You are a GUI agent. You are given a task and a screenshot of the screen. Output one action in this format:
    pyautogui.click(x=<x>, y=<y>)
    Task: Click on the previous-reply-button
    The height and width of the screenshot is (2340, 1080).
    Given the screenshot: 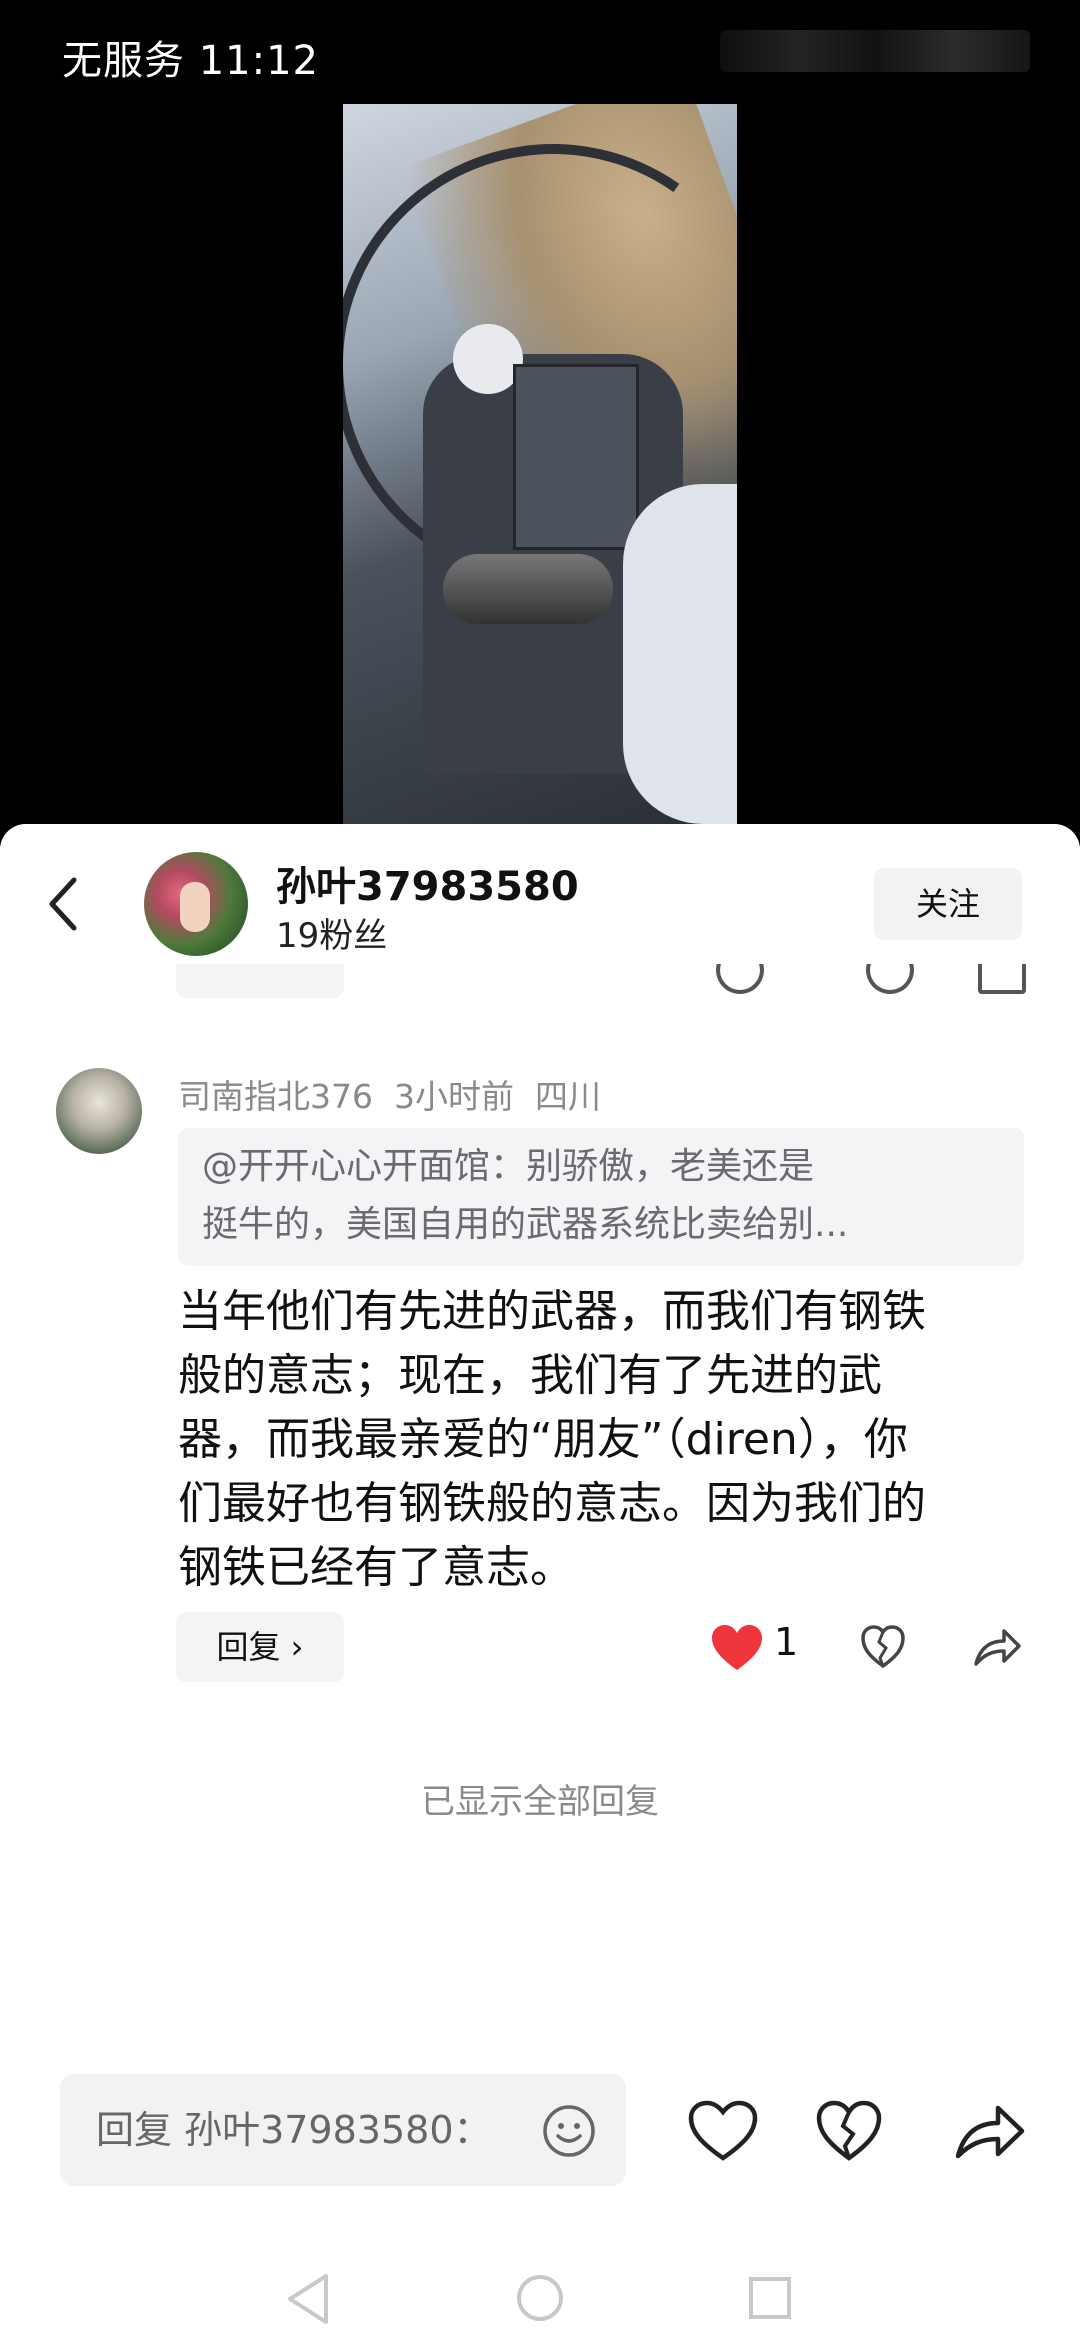 What is the action you would take?
    pyautogui.click(x=260, y=979)
    